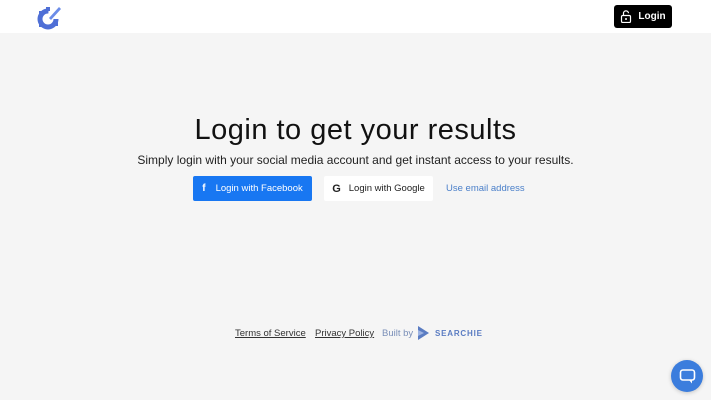 This screenshot has height=400, width=711. Describe the element at coordinates (423, 333) in the screenshot. I see `searchie-logo-icon` at that location.